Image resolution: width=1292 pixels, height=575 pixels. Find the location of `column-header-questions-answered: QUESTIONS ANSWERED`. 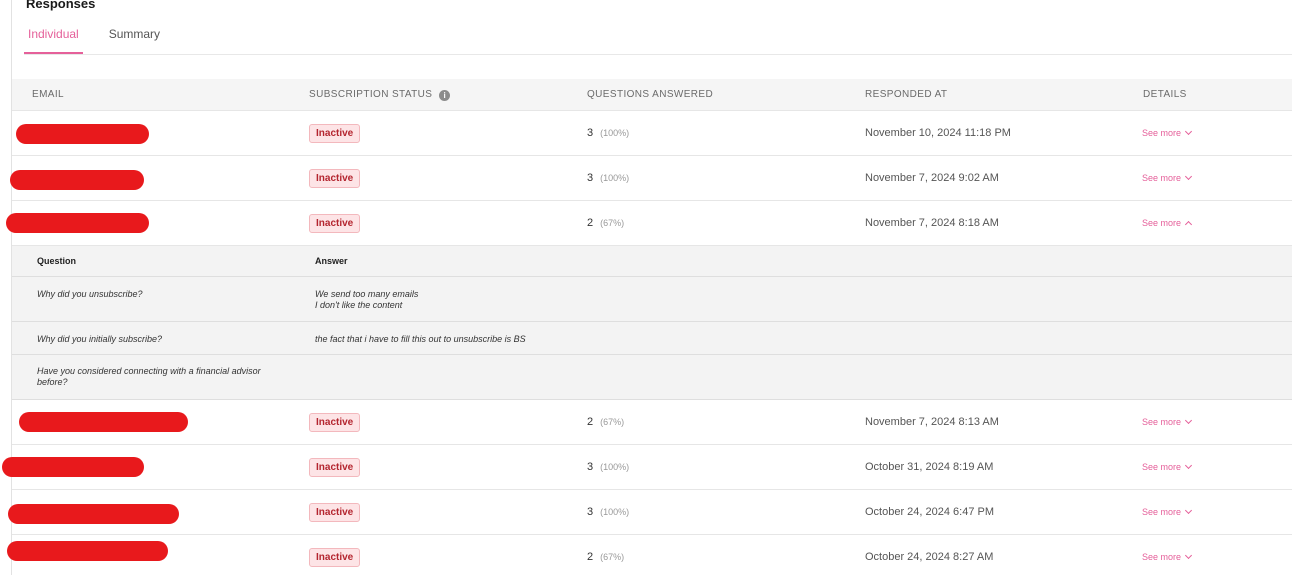

column-header-questions-answered: QUESTIONS ANSWERED is located at coordinates (650, 94).